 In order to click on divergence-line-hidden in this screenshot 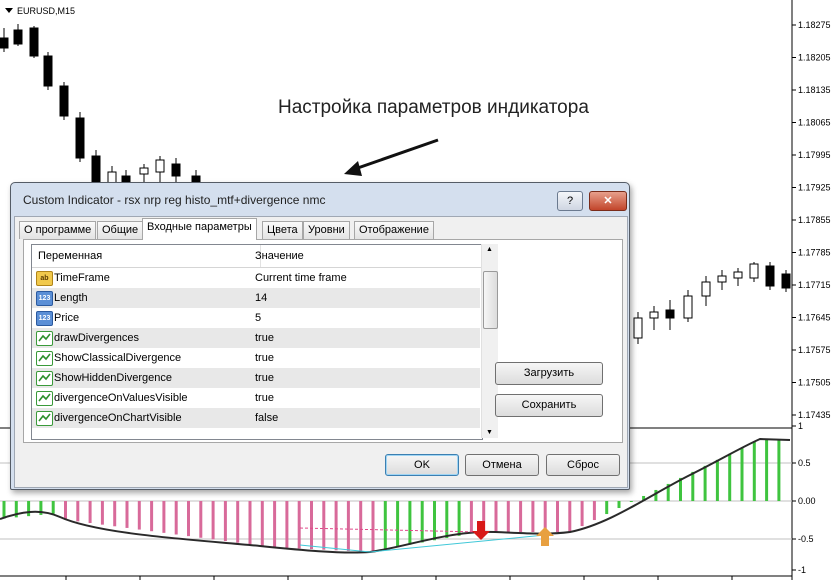, I will do `click(390, 530)`.